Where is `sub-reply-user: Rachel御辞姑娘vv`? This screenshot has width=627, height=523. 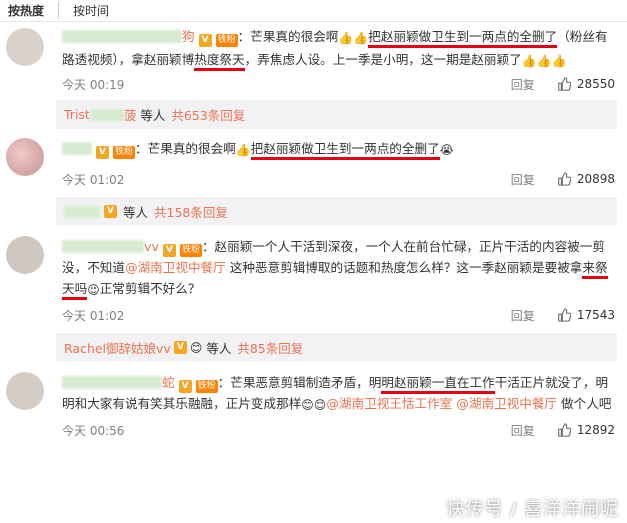
sub-reply-user: Rachel御辞姑娘vv is located at coordinates (117, 347).